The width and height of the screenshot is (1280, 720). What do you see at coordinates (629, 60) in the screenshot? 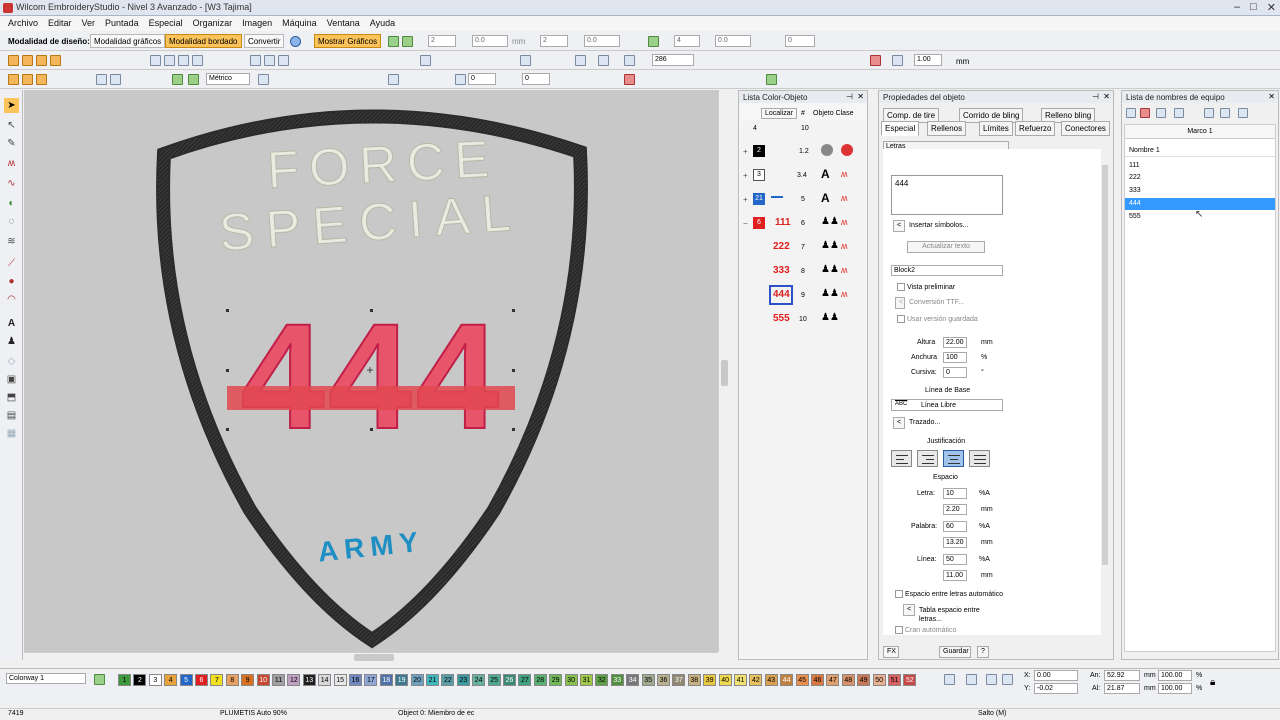
I see `zoom-icon` at bounding box center [629, 60].